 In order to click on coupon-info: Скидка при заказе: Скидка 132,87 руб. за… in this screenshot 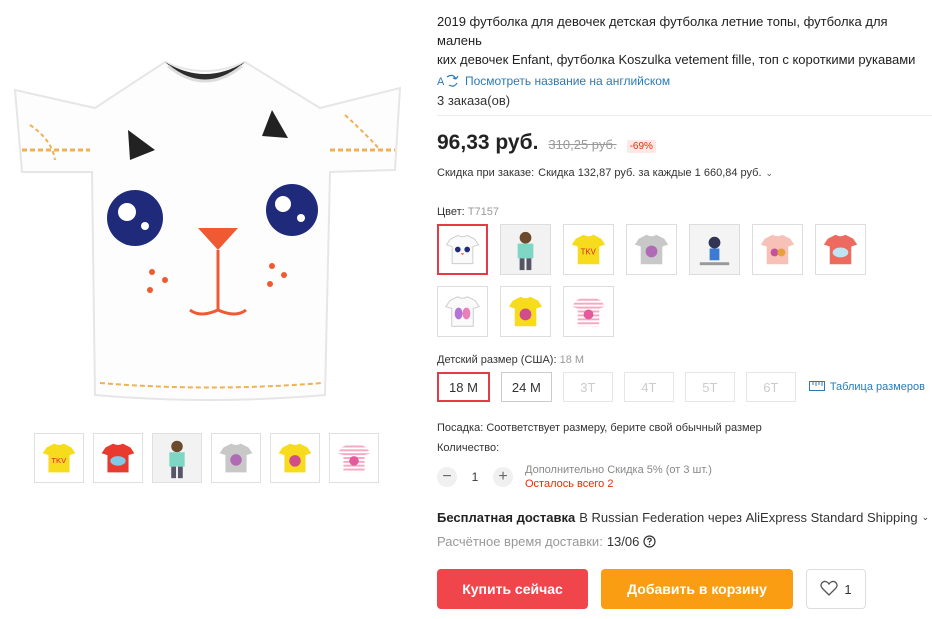, I will do `click(684, 173)`.